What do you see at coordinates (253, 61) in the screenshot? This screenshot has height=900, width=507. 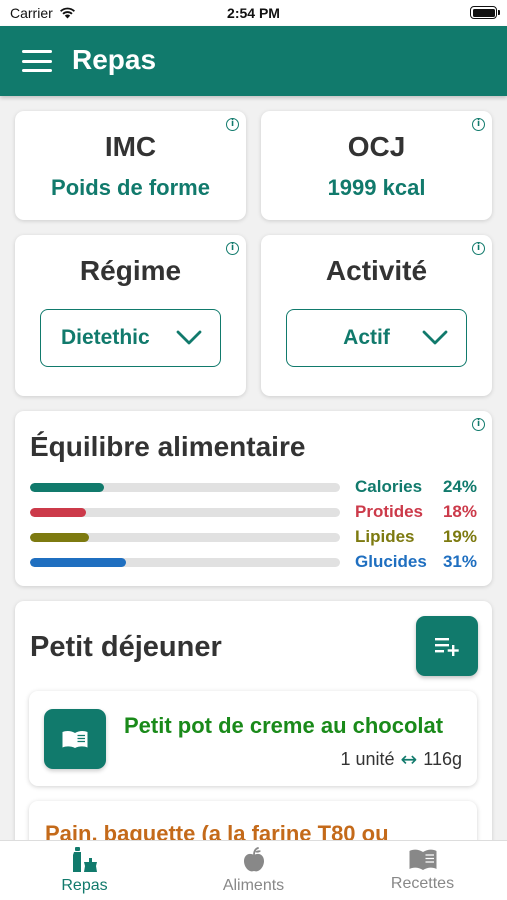 I see `app-header: Repas` at bounding box center [253, 61].